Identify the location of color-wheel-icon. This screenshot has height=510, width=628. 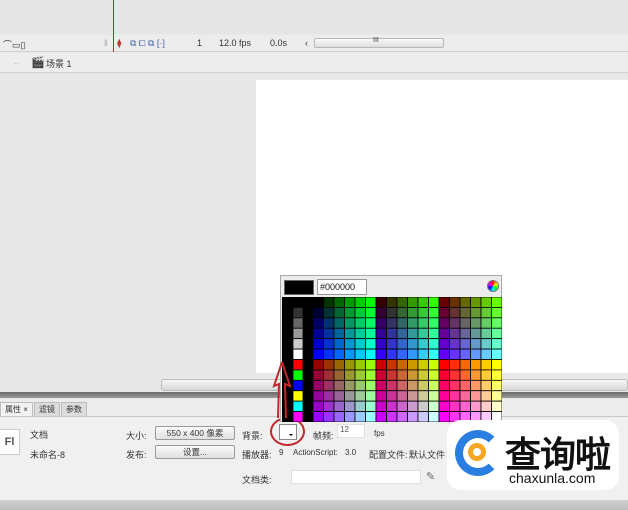
(493, 286).